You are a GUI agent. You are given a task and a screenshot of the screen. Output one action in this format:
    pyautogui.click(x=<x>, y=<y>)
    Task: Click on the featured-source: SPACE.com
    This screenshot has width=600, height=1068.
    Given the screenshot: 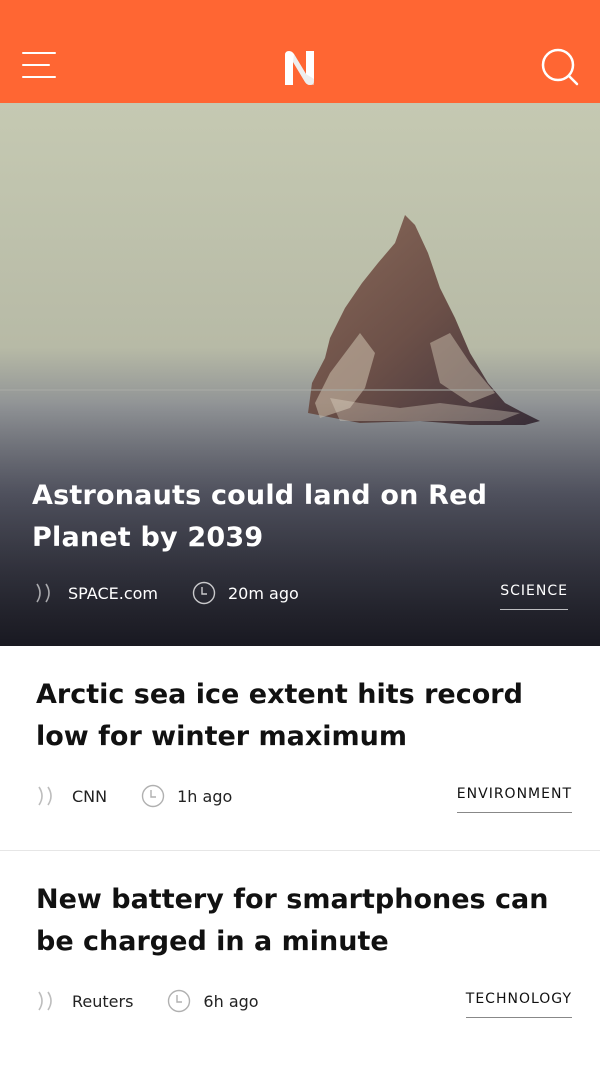 What is the action you would take?
    pyautogui.click(x=113, y=593)
    